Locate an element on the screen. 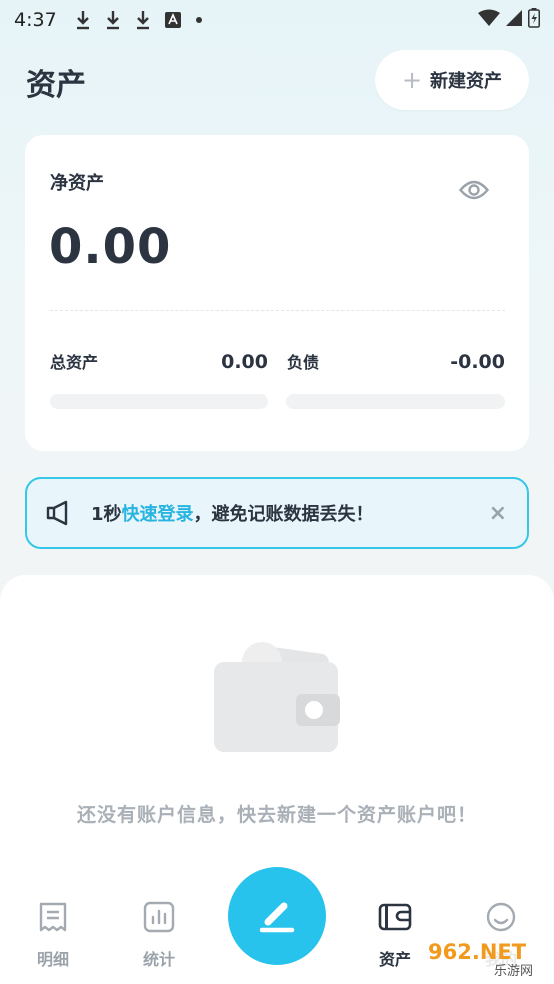 The image size is (554, 984). signal-icon is located at coordinates (514, 20).